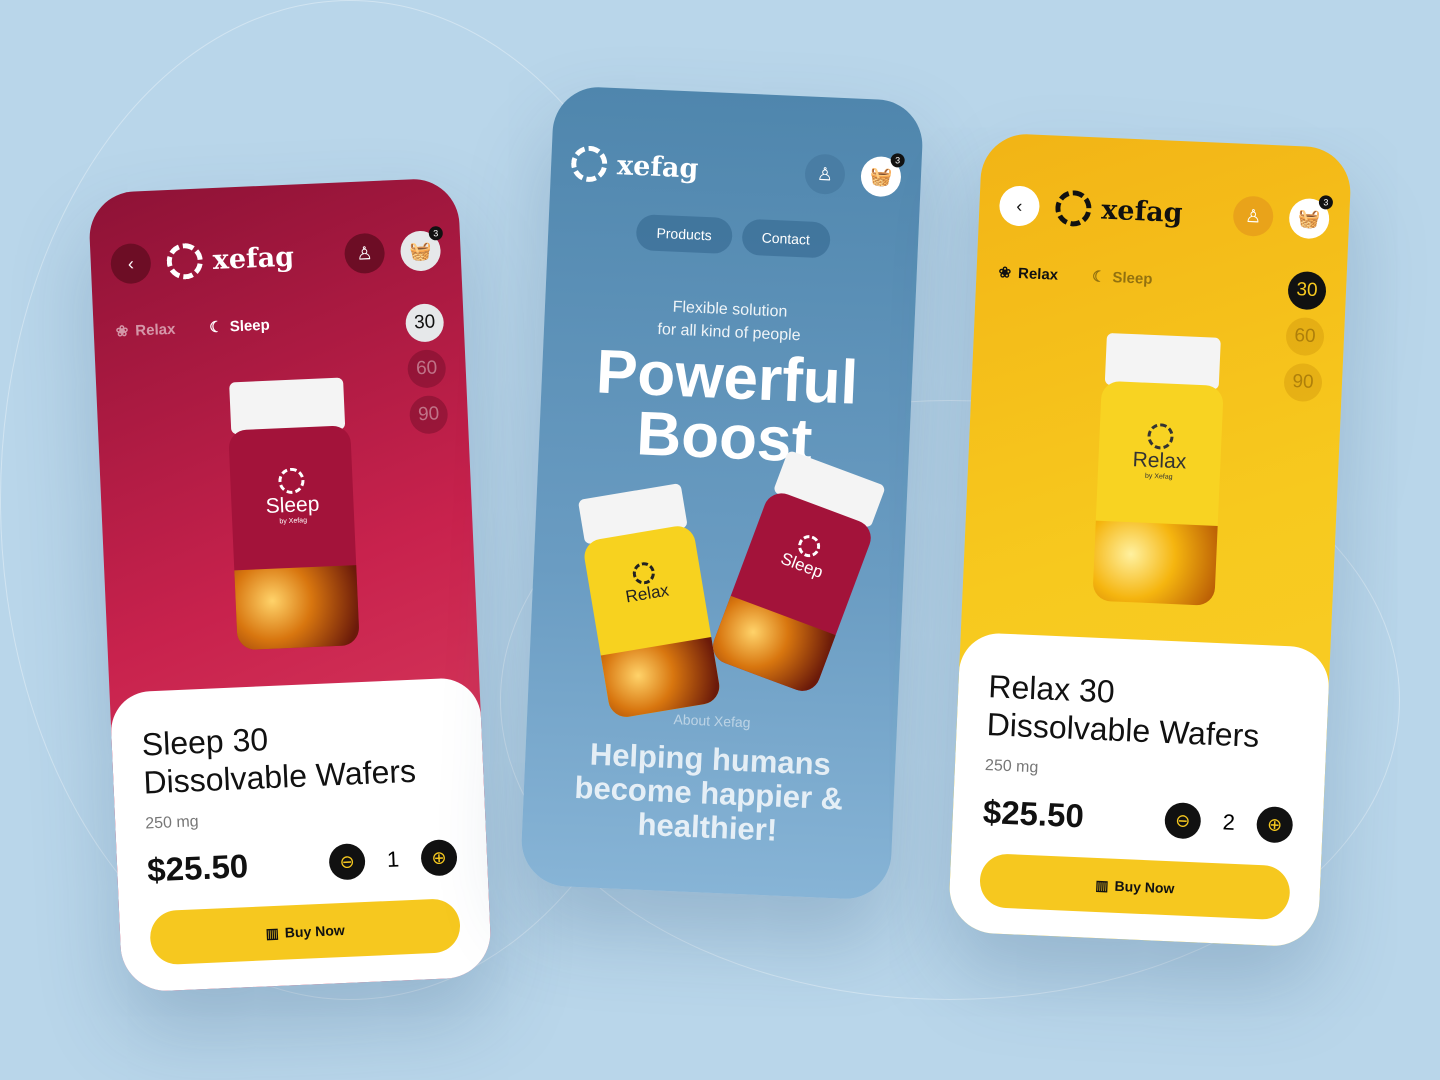 The width and height of the screenshot is (1440, 1080). Describe the element at coordinates (799, 572) in the screenshot. I see `sleep-bottle: Sleep` at that location.